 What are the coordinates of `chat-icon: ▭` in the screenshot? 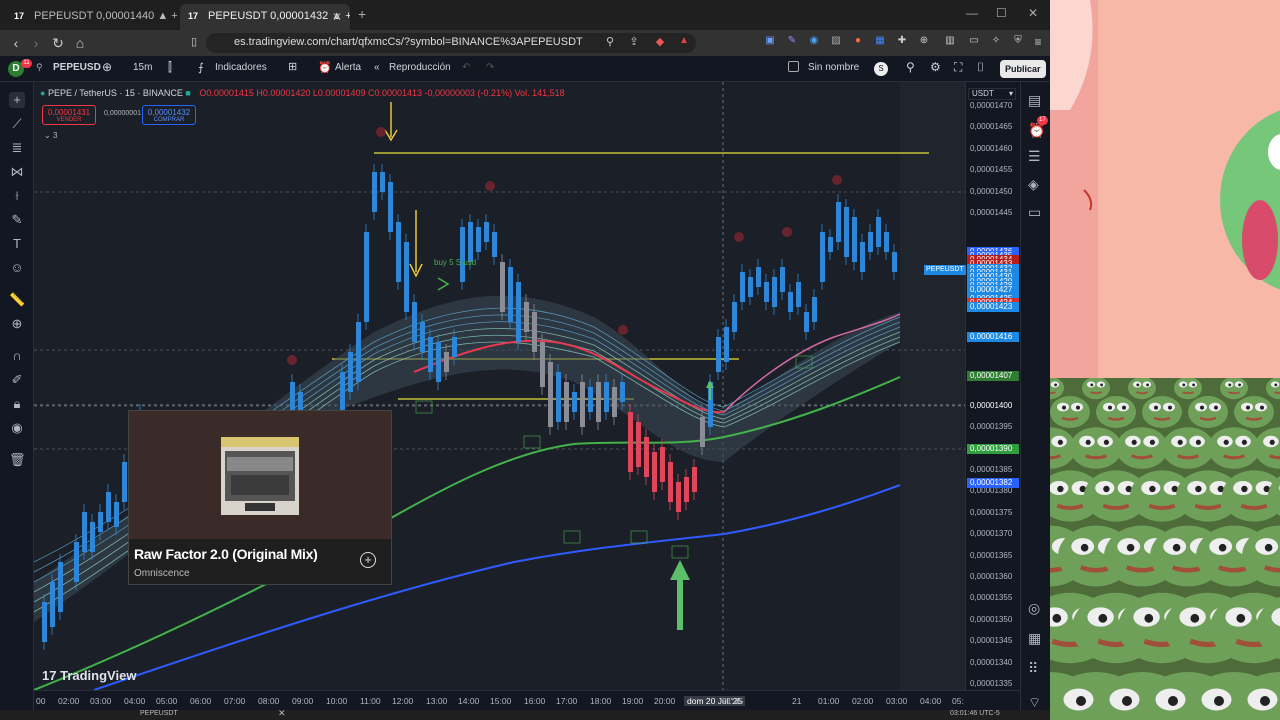 It's located at (1034, 212).